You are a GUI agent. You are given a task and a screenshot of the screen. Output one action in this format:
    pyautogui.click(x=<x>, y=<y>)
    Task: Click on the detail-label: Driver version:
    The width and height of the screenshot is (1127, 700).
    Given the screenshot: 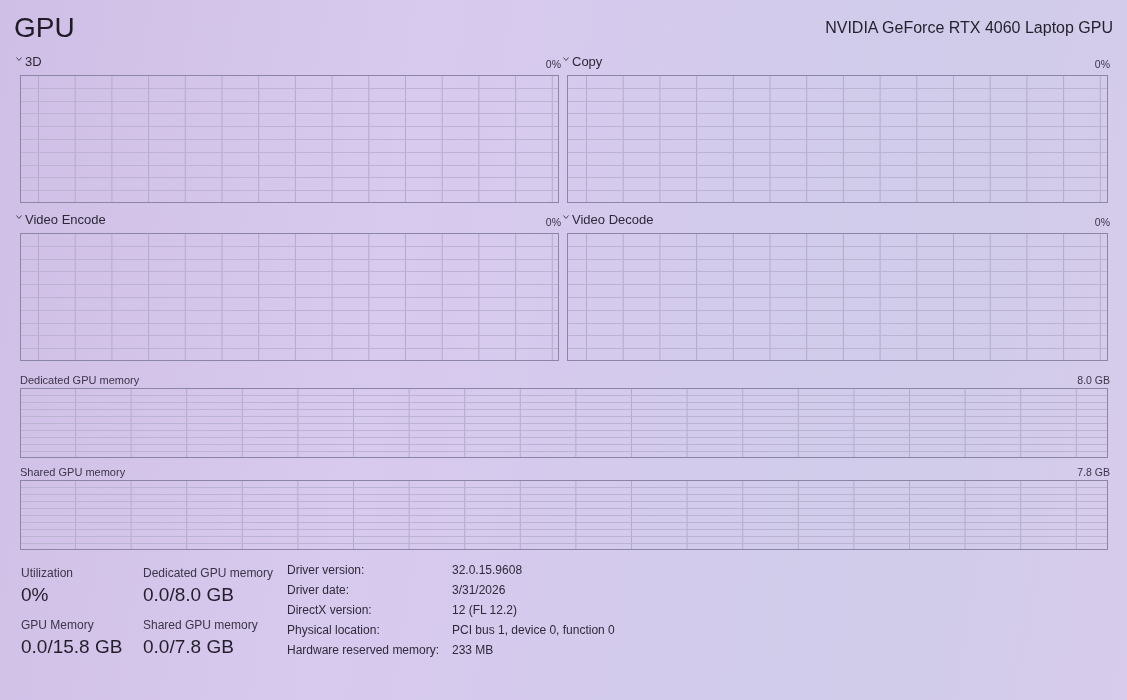 What is the action you would take?
    pyautogui.click(x=326, y=570)
    